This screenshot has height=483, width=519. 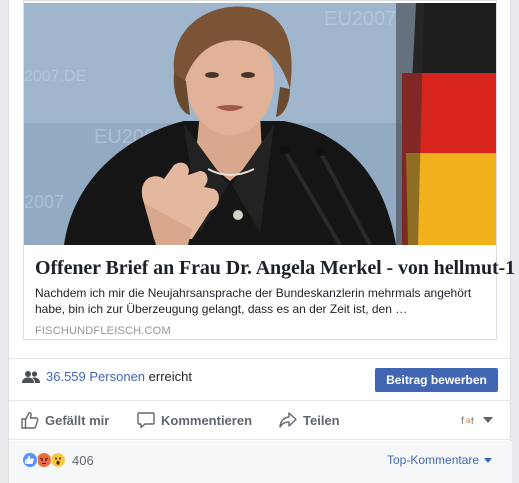 What do you see at coordinates (207, 420) in the screenshot?
I see `comment-label: Kommentieren` at bounding box center [207, 420].